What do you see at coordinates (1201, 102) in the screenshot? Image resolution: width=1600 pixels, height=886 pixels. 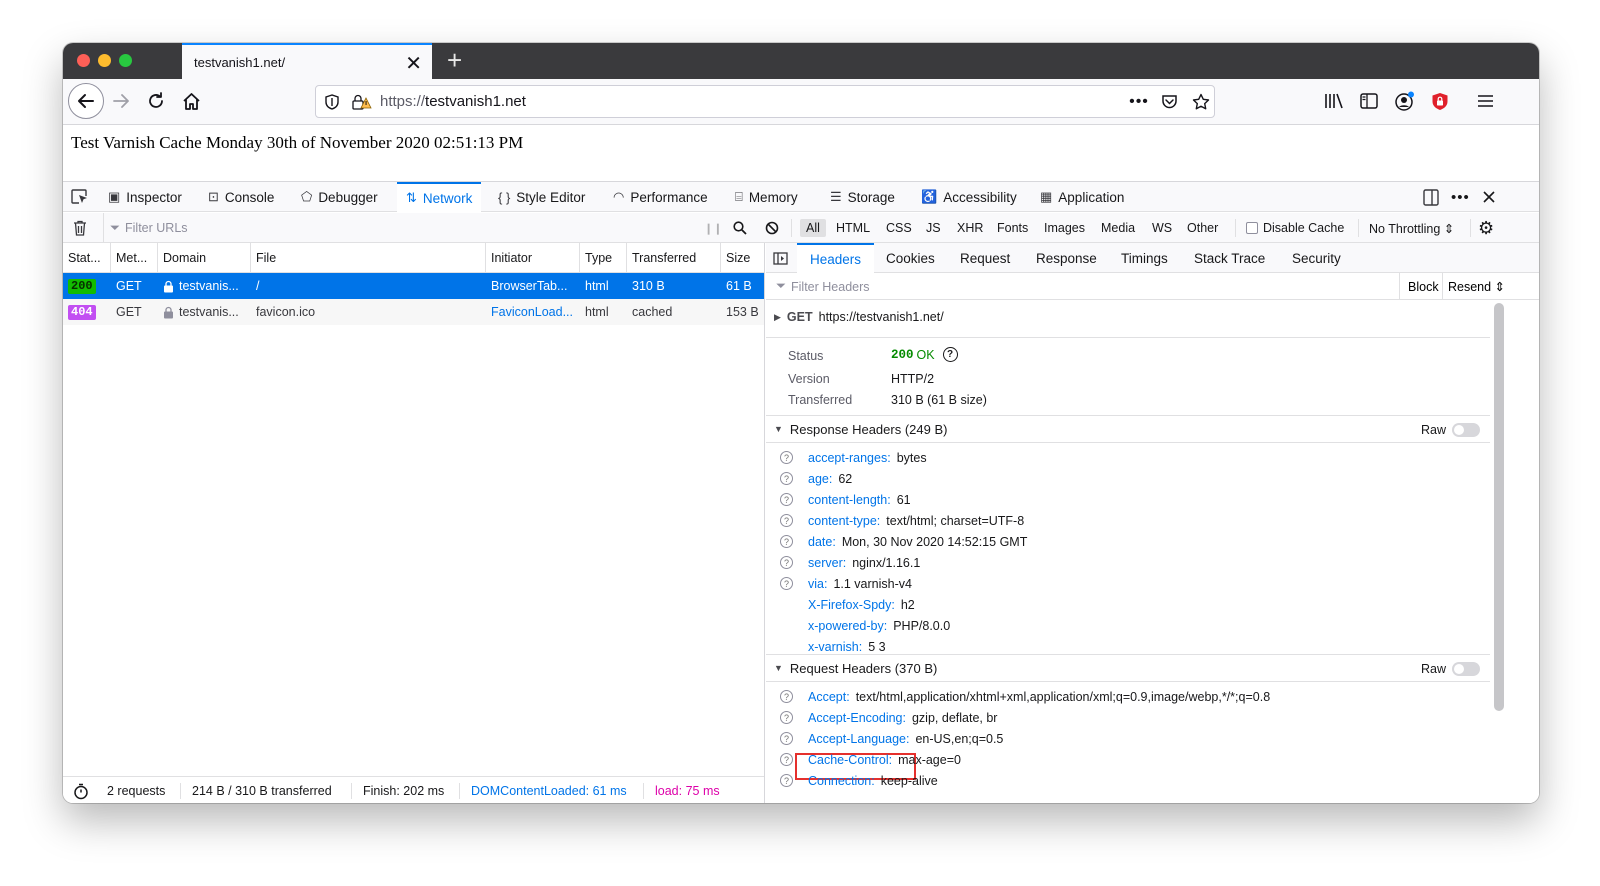 I see `bookmark-star-icon` at bounding box center [1201, 102].